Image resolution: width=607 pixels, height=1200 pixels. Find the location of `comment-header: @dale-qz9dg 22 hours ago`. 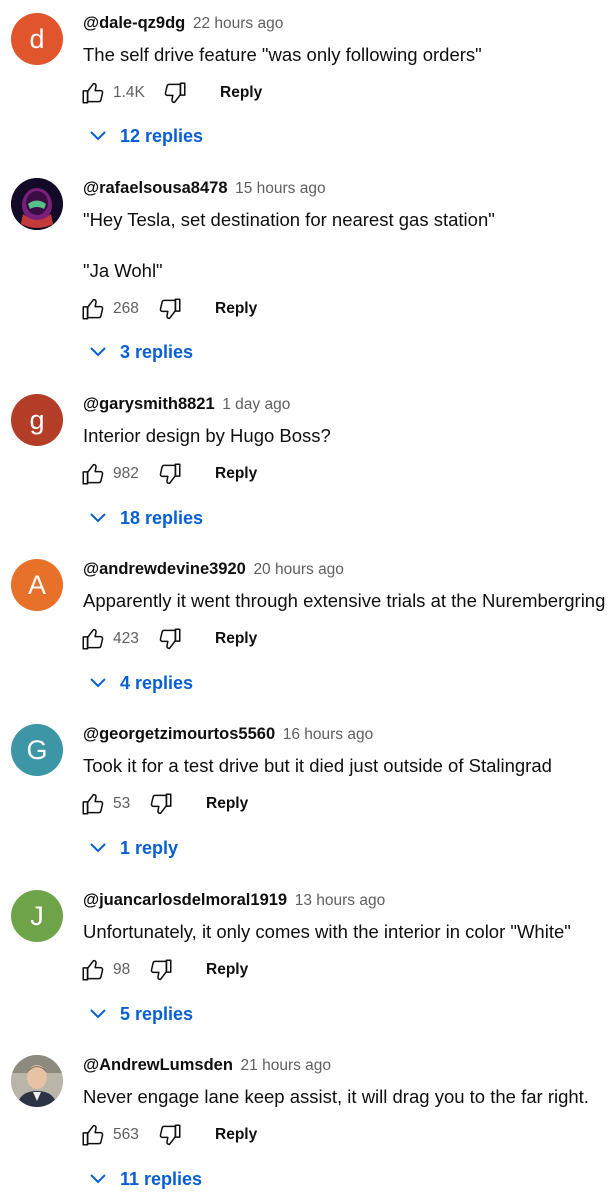

comment-header: @dale-qz9dg 22 hours ago is located at coordinates (183, 23).